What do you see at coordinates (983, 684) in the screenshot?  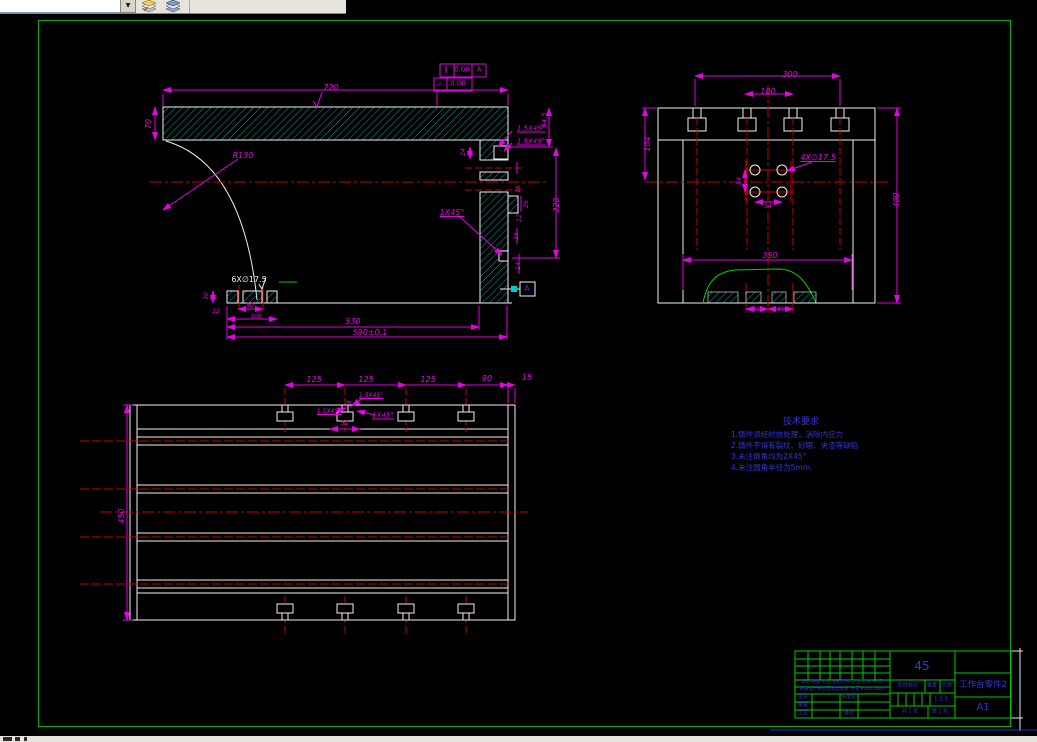 I see `part-name: 工作台零件2` at bounding box center [983, 684].